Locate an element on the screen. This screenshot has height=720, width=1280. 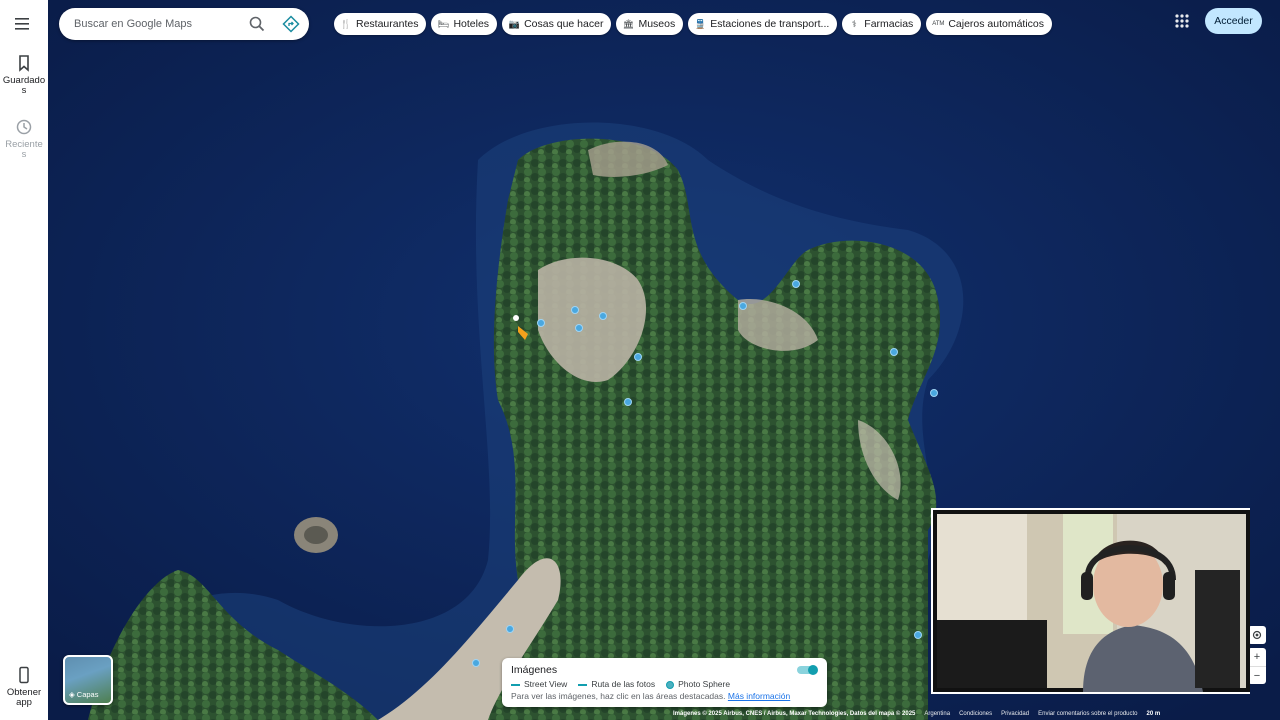
privacy-link: Privacidad is located at coordinates (1015, 715).